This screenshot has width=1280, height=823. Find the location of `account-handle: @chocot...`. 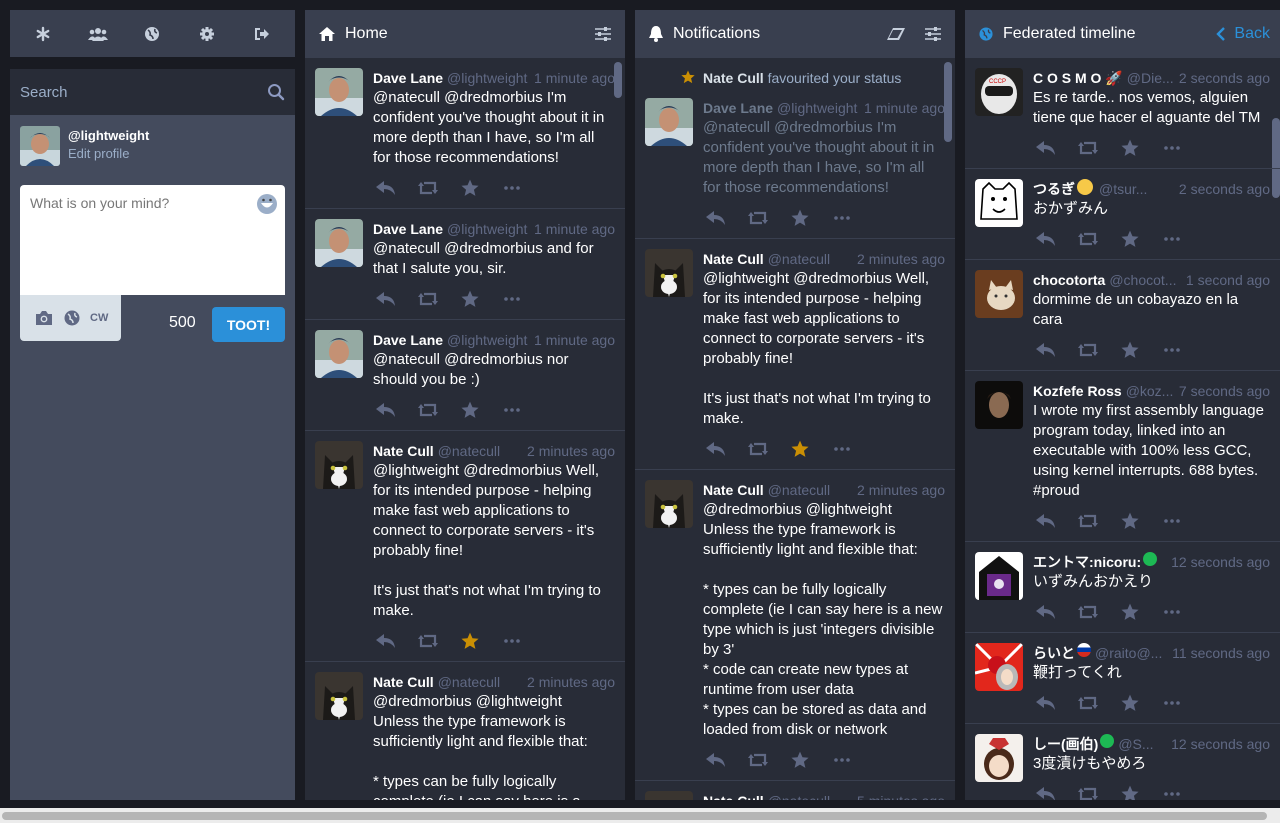

account-handle: @chocot... is located at coordinates (1145, 280).